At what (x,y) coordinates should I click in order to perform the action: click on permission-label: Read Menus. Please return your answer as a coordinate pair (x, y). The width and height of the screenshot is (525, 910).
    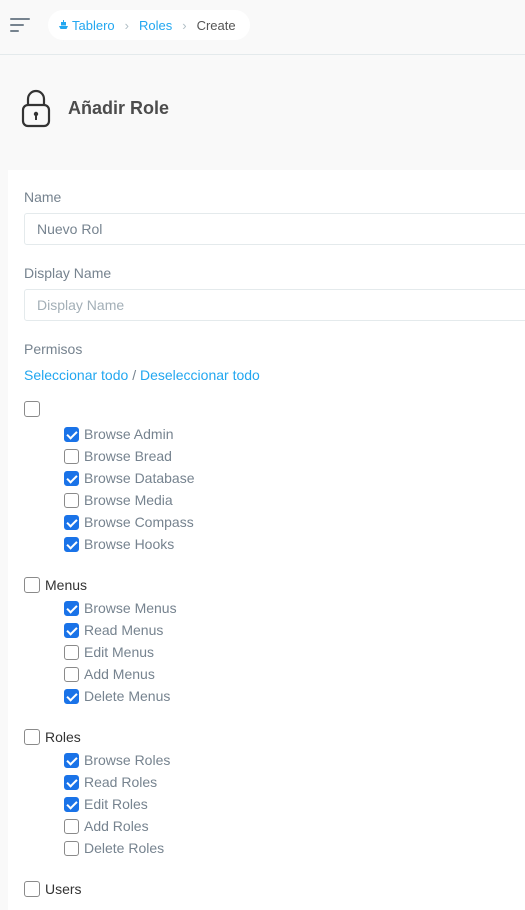
    Looking at the image, I should click on (124, 630).